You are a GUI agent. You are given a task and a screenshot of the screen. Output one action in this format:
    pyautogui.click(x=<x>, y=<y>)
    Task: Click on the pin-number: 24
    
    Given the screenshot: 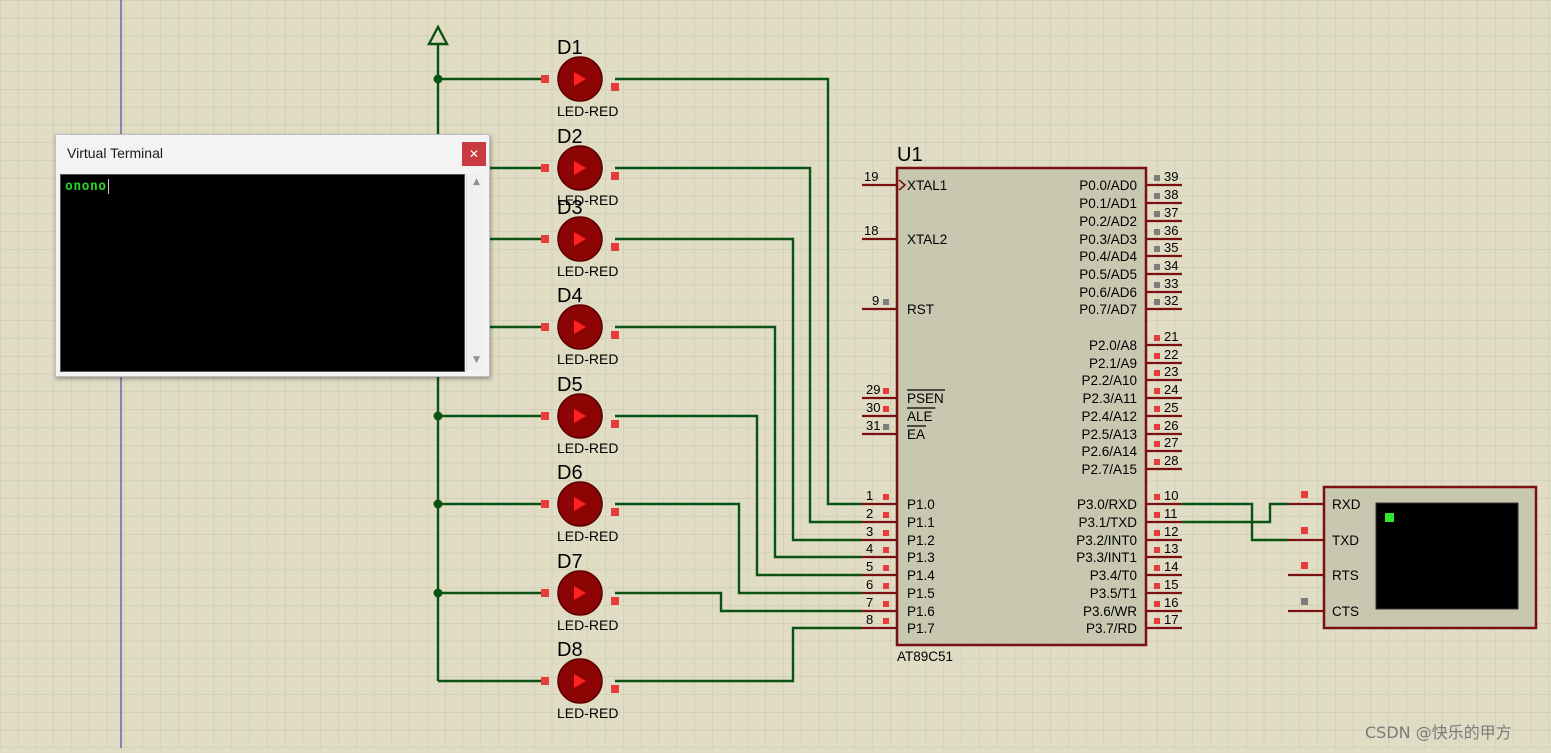 What is the action you would take?
    pyautogui.click(x=1171, y=389)
    